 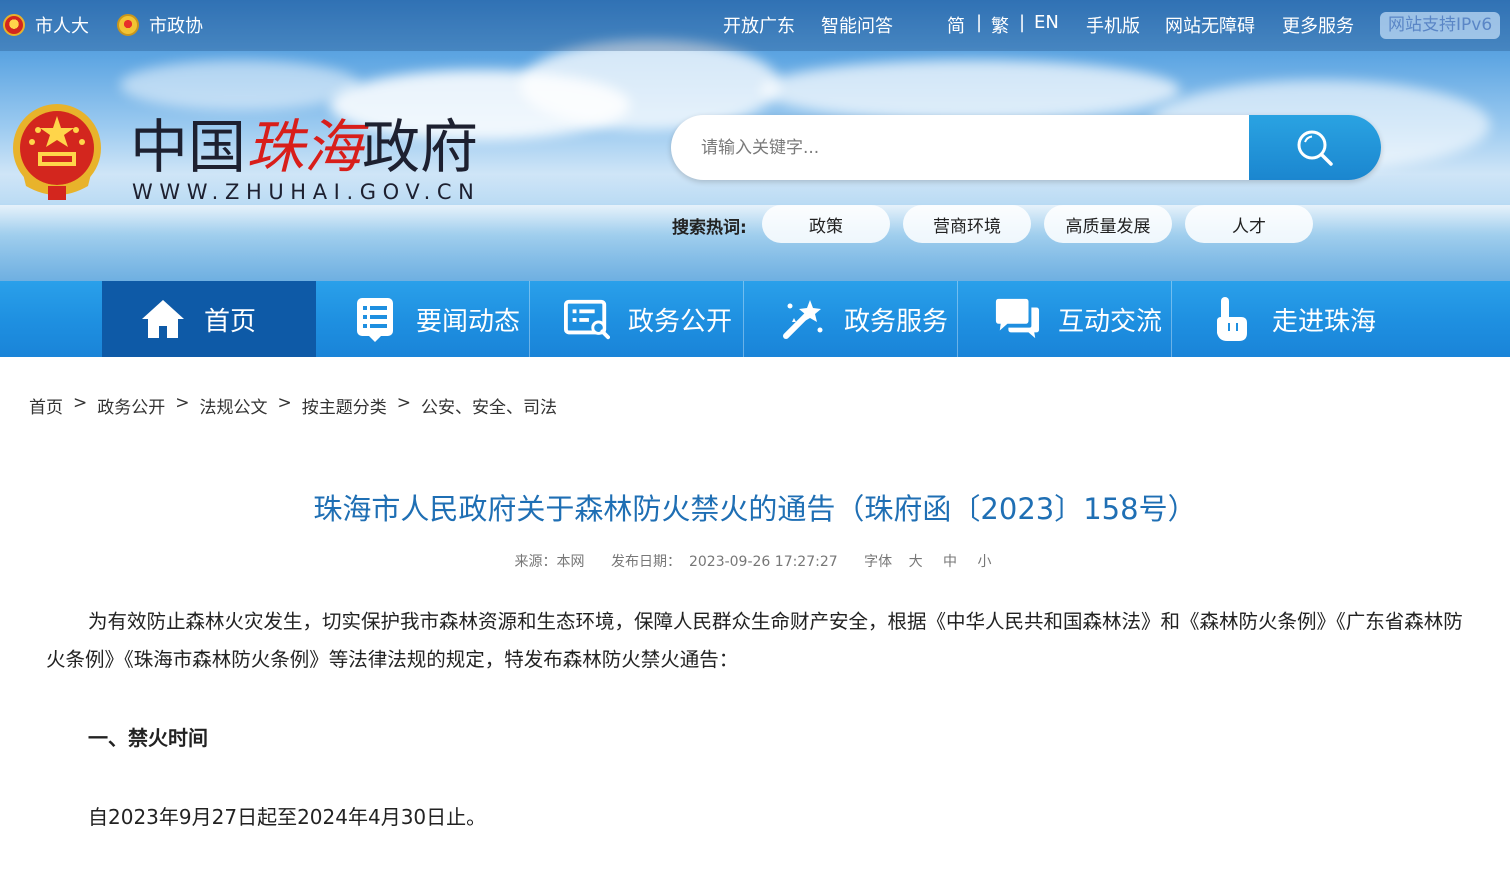 I want to click on news-list-icon, so click(x=375, y=319).